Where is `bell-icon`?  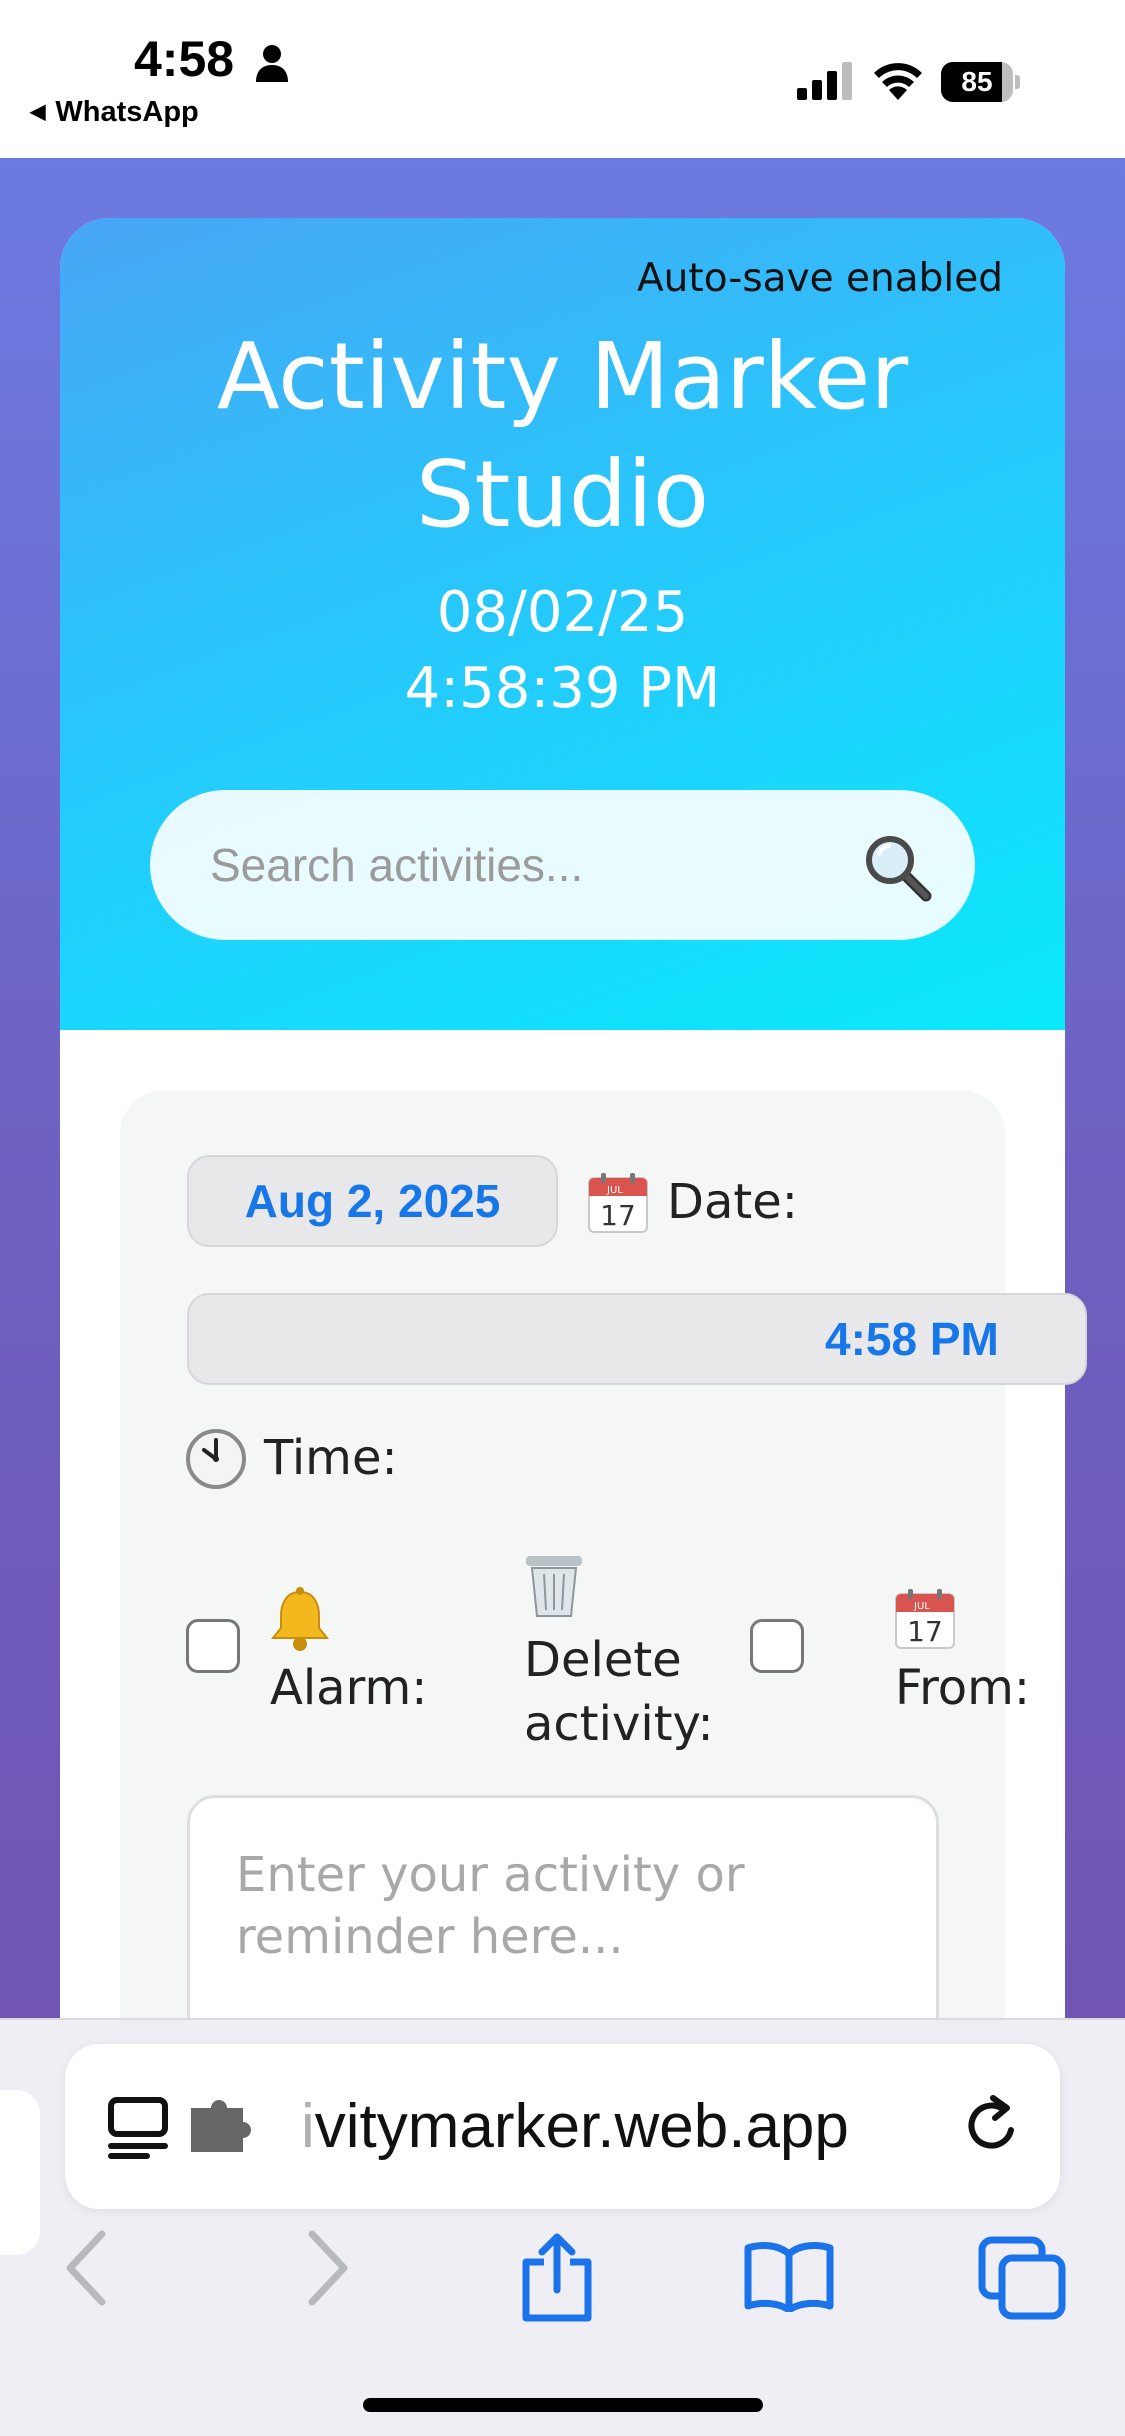
bell-icon is located at coordinates (300, 1619).